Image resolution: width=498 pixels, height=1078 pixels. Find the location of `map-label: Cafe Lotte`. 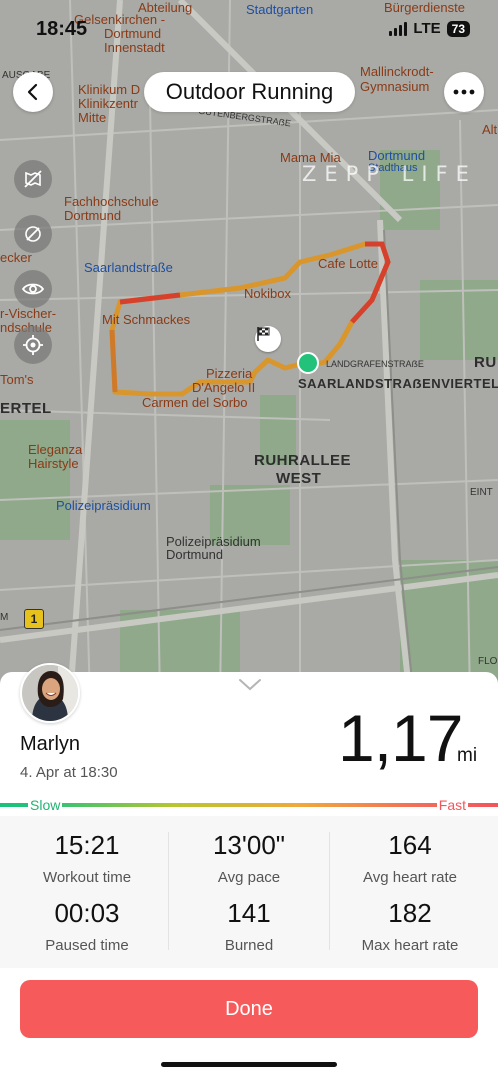

map-label: Cafe Lotte is located at coordinates (348, 263).